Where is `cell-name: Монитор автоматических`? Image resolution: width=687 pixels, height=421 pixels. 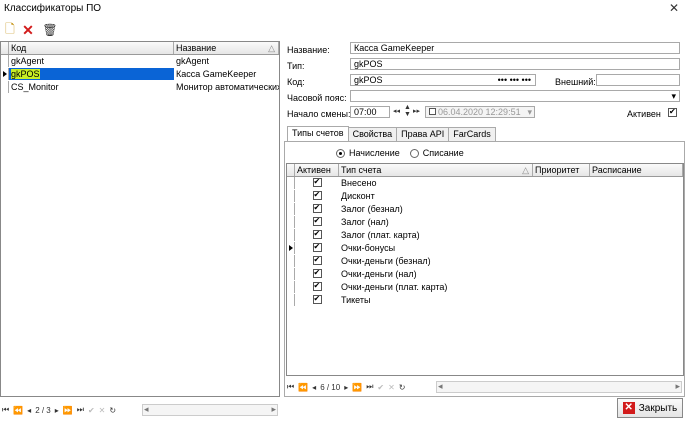
cell-name: Монитор автоматических is located at coordinates (227, 87).